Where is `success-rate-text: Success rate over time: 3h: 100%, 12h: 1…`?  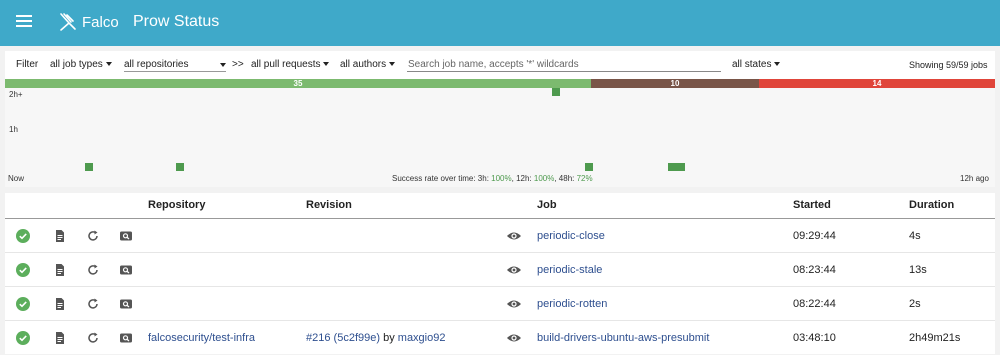
success-rate-text: Success rate over time: 3h: 100%, 12h: 1… is located at coordinates (492, 178).